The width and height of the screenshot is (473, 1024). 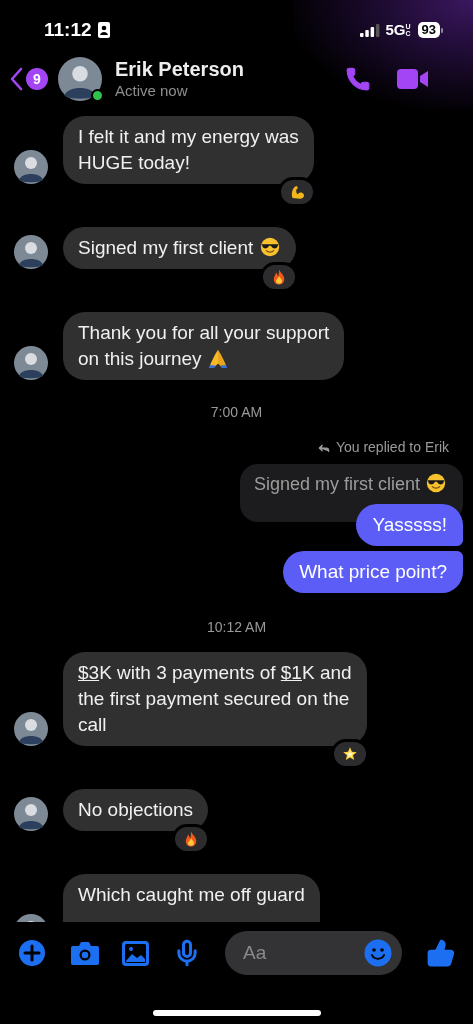 I want to click on unread-badge: 9, so click(x=37, y=79).